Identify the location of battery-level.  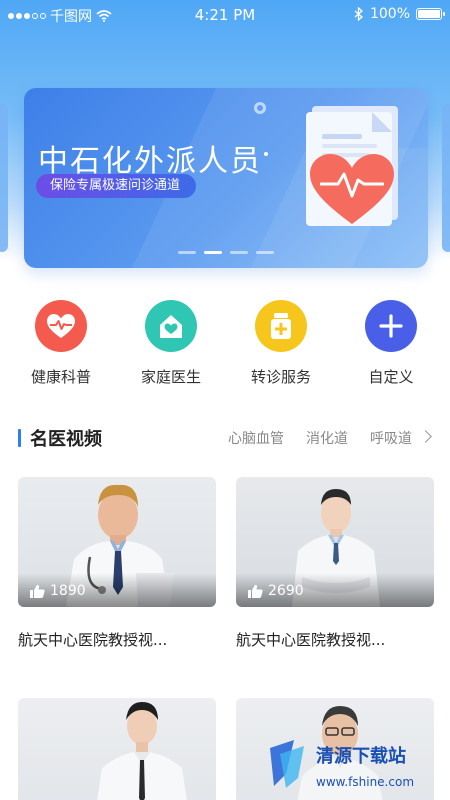
(429, 14).